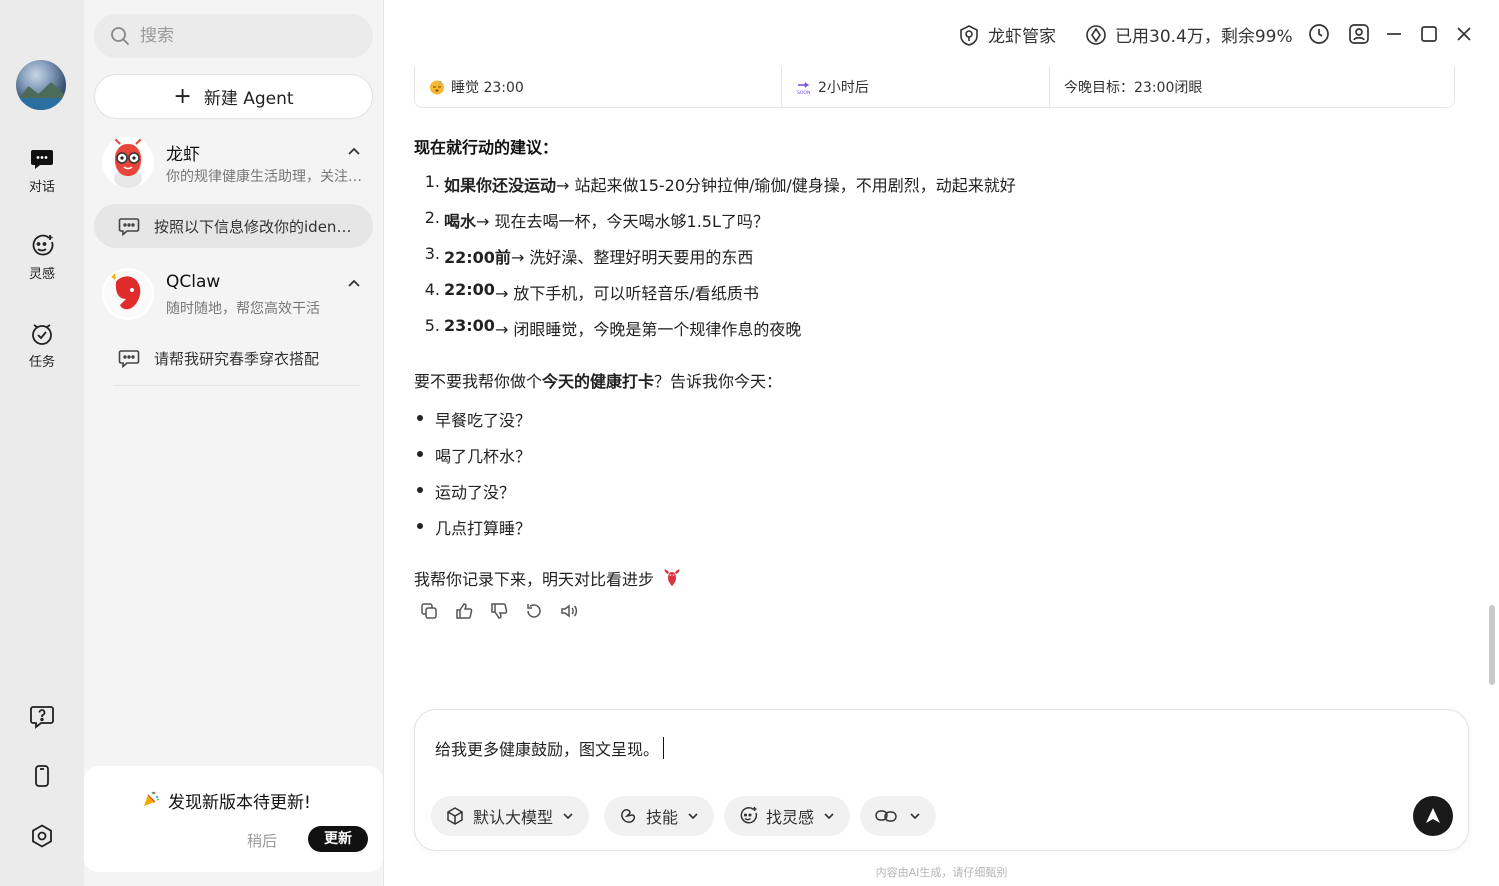 The height and width of the screenshot is (886, 1499). What do you see at coordinates (1359, 34) in the screenshot?
I see `profile-icon` at bounding box center [1359, 34].